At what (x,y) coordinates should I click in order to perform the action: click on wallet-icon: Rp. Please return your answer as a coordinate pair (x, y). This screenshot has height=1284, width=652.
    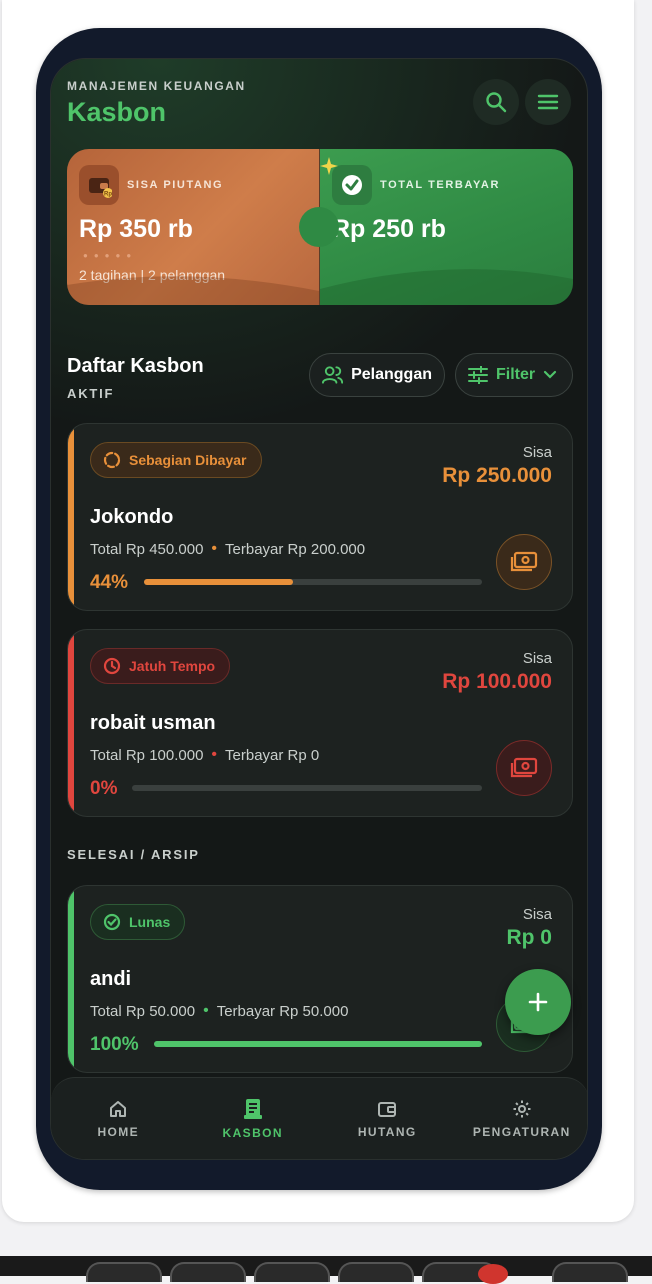
    Looking at the image, I should click on (100, 188).